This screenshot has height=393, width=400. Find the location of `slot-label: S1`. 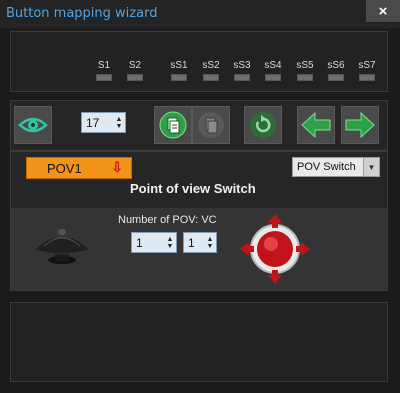

slot-label: S1 is located at coordinates (104, 65).